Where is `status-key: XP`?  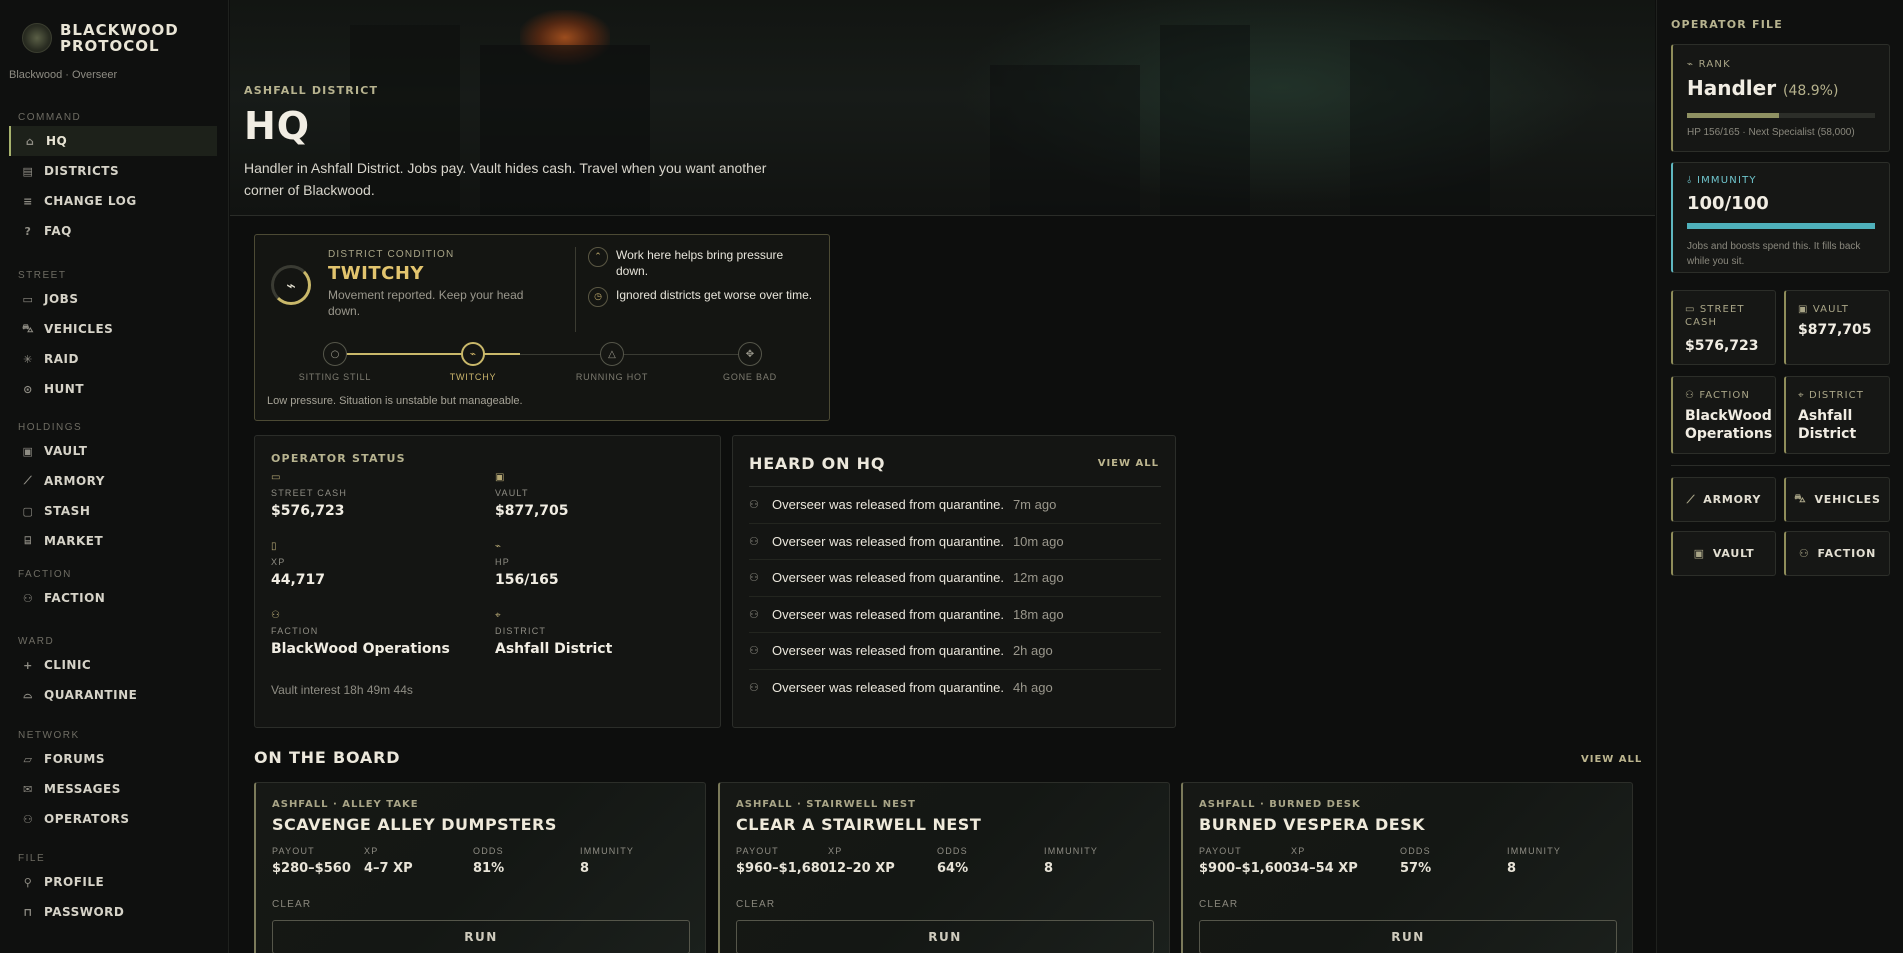 status-key: XP is located at coordinates (278, 562).